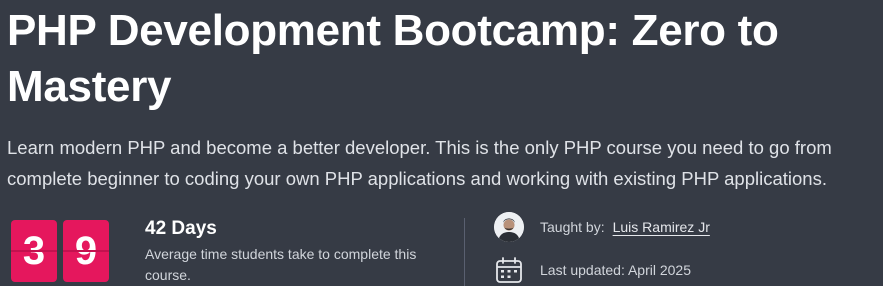 The height and width of the screenshot is (286, 883). Describe the element at coordinates (86, 251) in the screenshot. I see `counter-digit-ones: 9` at that location.